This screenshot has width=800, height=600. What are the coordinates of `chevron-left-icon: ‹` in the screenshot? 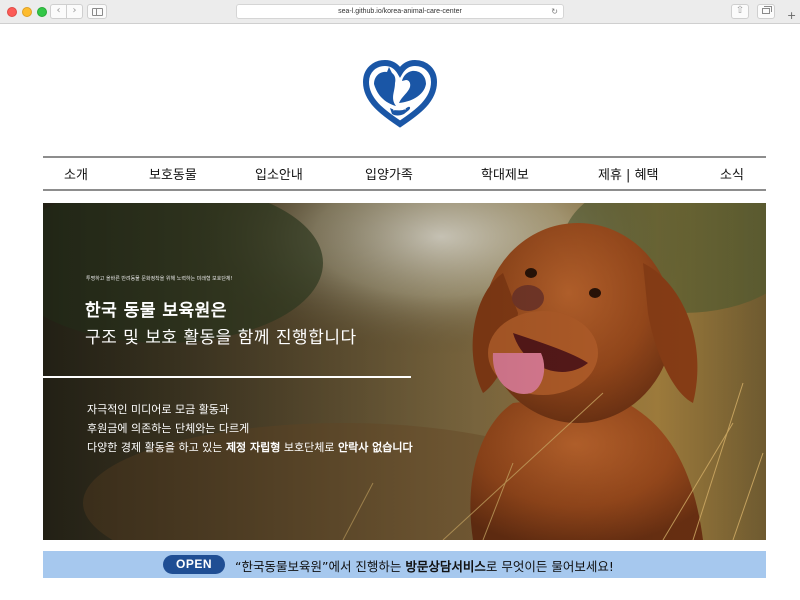 It's located at (58, 10).